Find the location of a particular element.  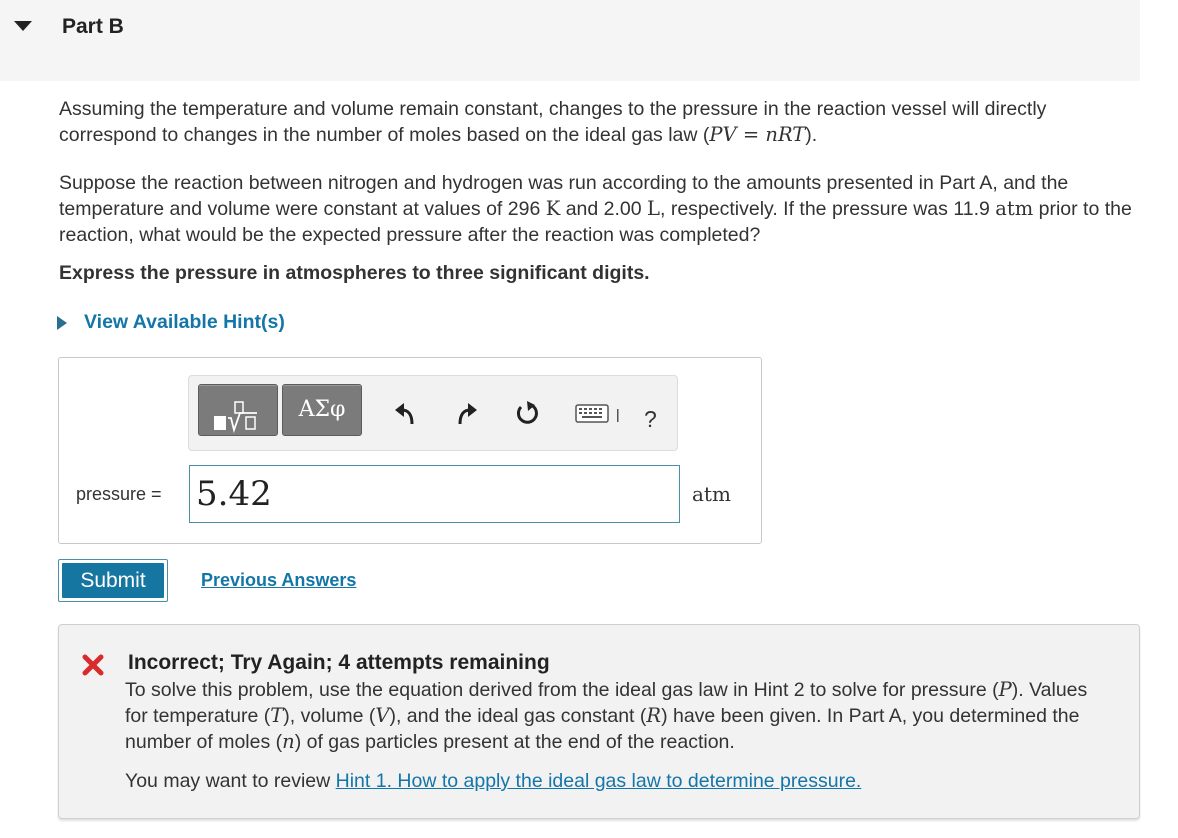

view-hints-label: View Available Hint(s) is located at coordinates (184, 322).